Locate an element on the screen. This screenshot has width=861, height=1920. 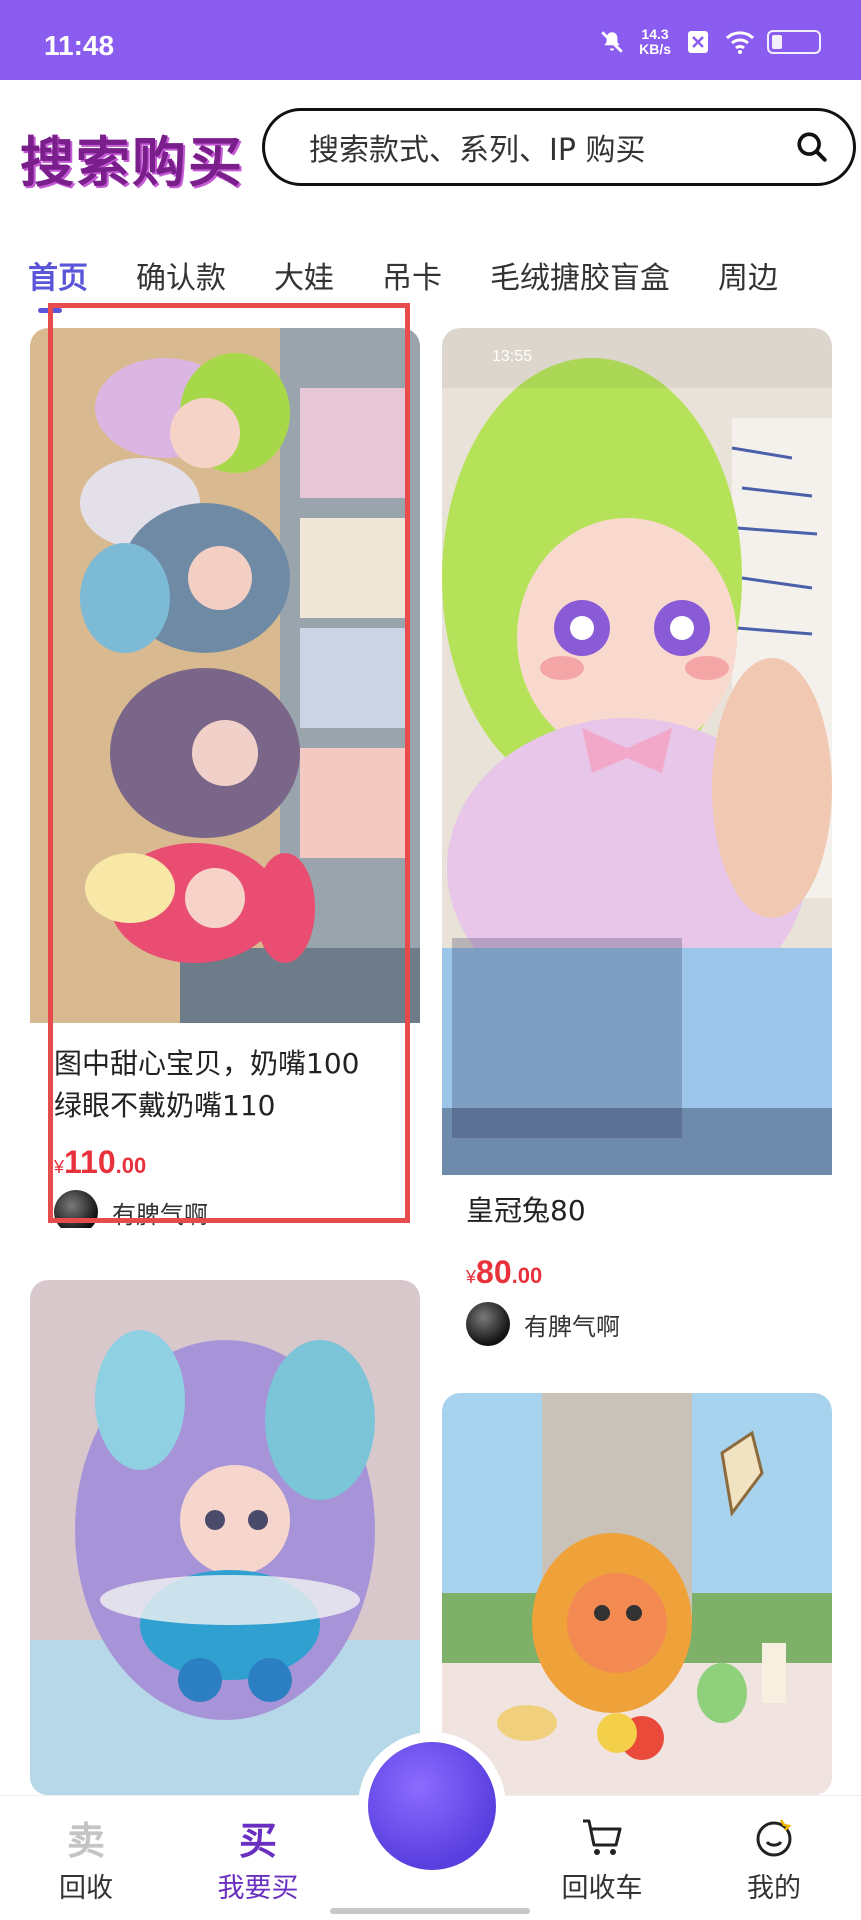
tab-plush-blind-box: 毛绒搪胶盲盒 is located at coordinates (580, 275).